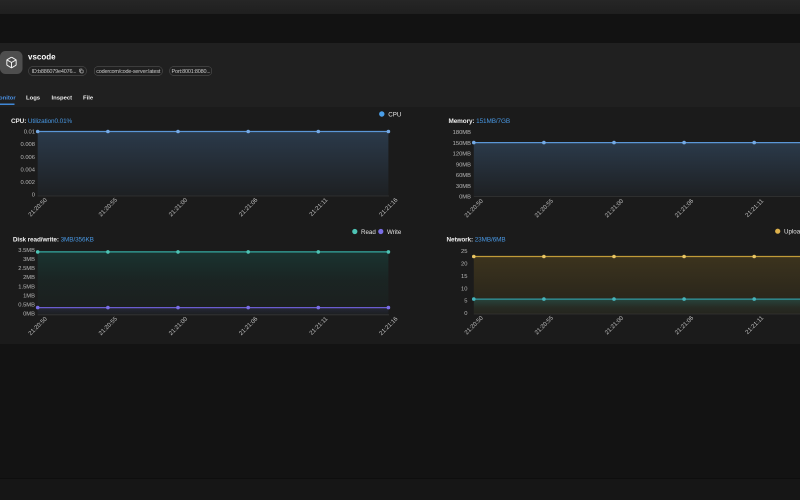 The height and width of the screenshot is (500, 800). I want to click on svg-text: 0.004, so click(27, 170).